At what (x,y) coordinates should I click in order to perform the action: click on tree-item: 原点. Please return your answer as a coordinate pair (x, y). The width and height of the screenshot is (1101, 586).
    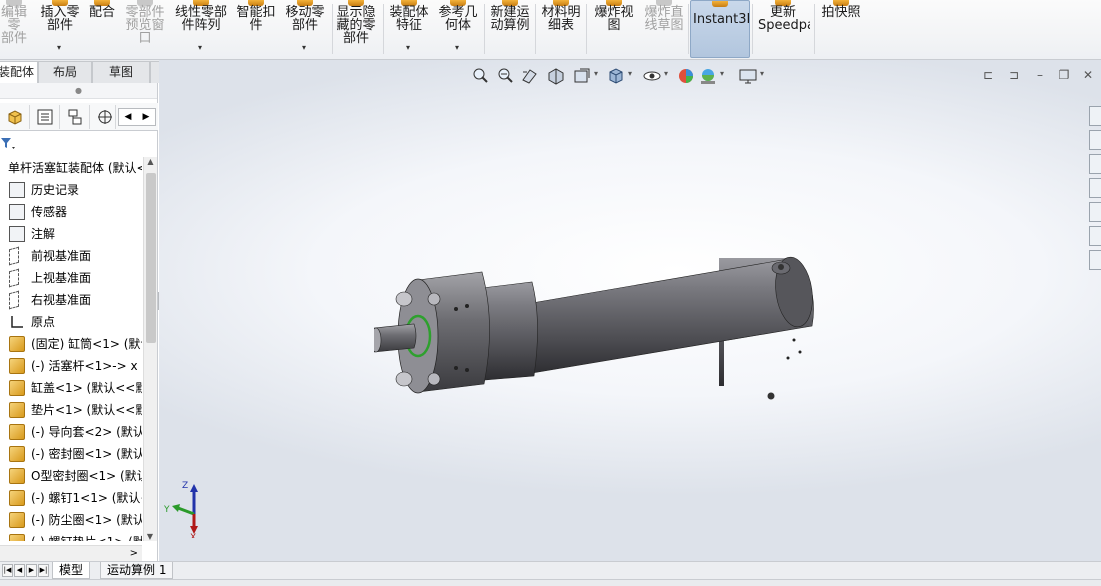
    Looking at the image, I should click on (71, 322).